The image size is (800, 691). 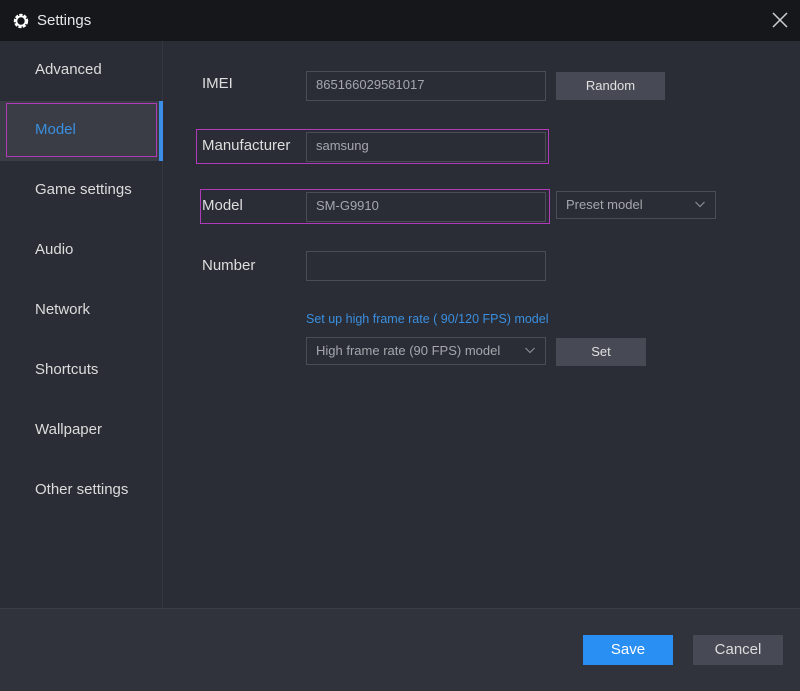 What do you see at coordinates (408, 350) in the screenshot?
I see `high-fps-selected-value: High frame rate (90 FPS) model` at bounding box center [408, 350].